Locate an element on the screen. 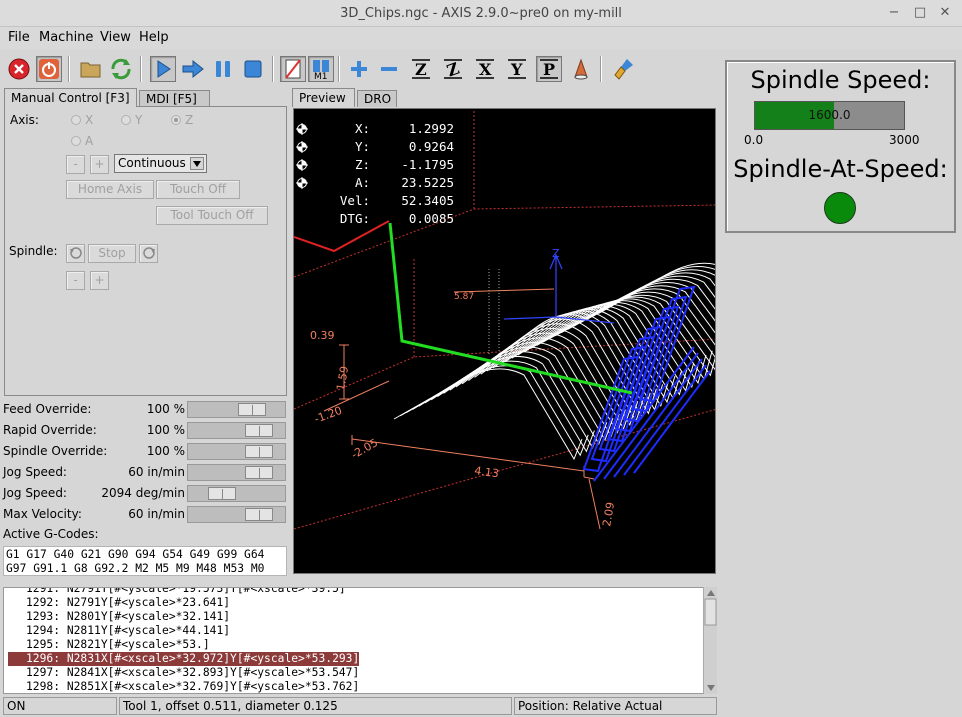 The width and height of the screenshot is (962, 717). dro-axis-value: 23.5225 is located at coordinates (427, 182).